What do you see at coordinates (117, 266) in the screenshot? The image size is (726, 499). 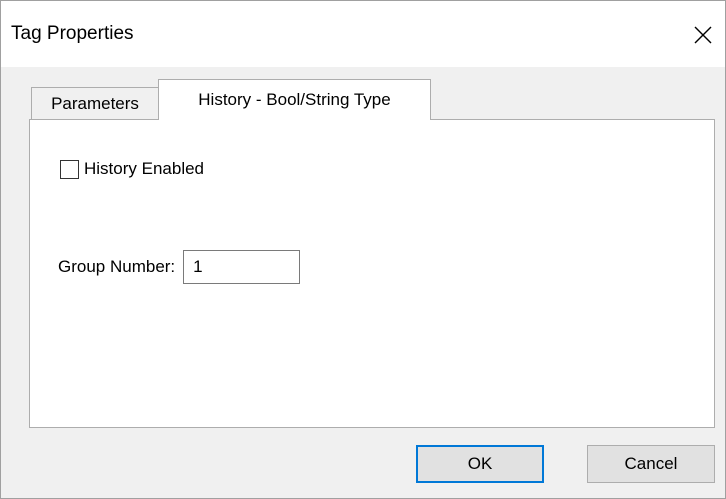 I see `group-number-label: Group Number:` at bounding box center [117, 266].